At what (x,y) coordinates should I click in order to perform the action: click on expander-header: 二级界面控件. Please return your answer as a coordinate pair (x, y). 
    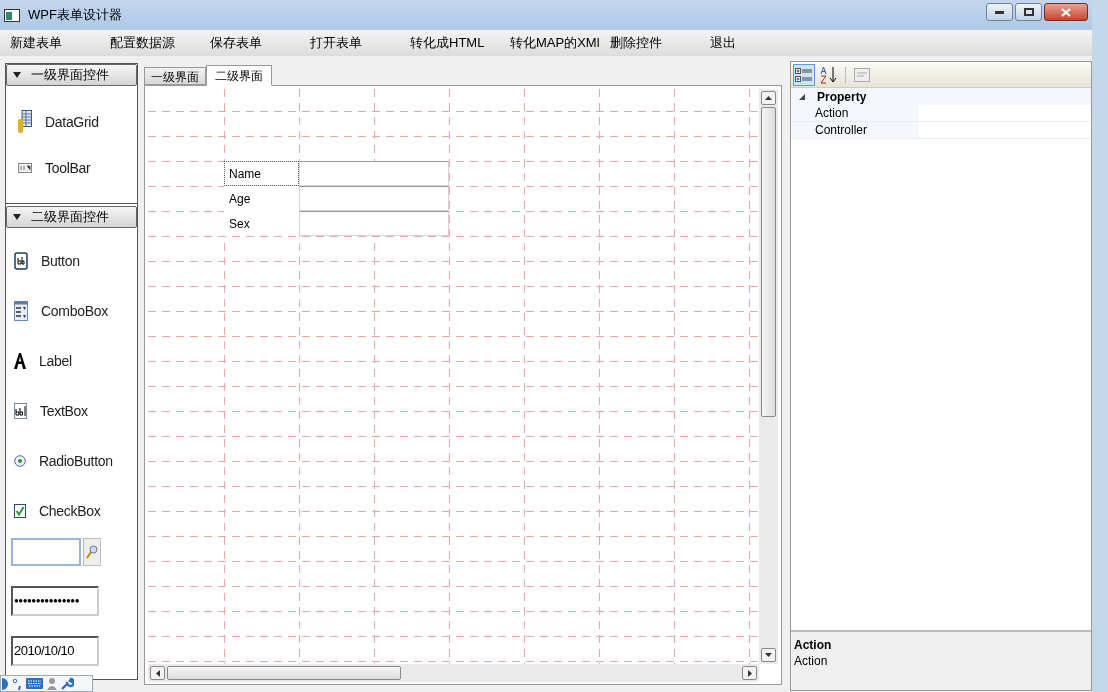
    Looking at the image, I should click on (71, 217).